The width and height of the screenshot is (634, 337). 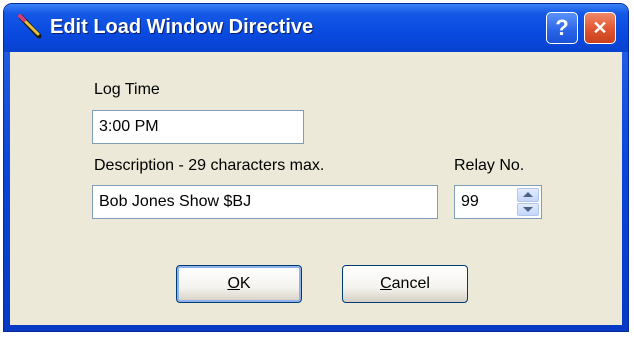 What do you see at coordinates (265, 202) in the screenshot?
I see `description-input` at bounding box center [265, 202].